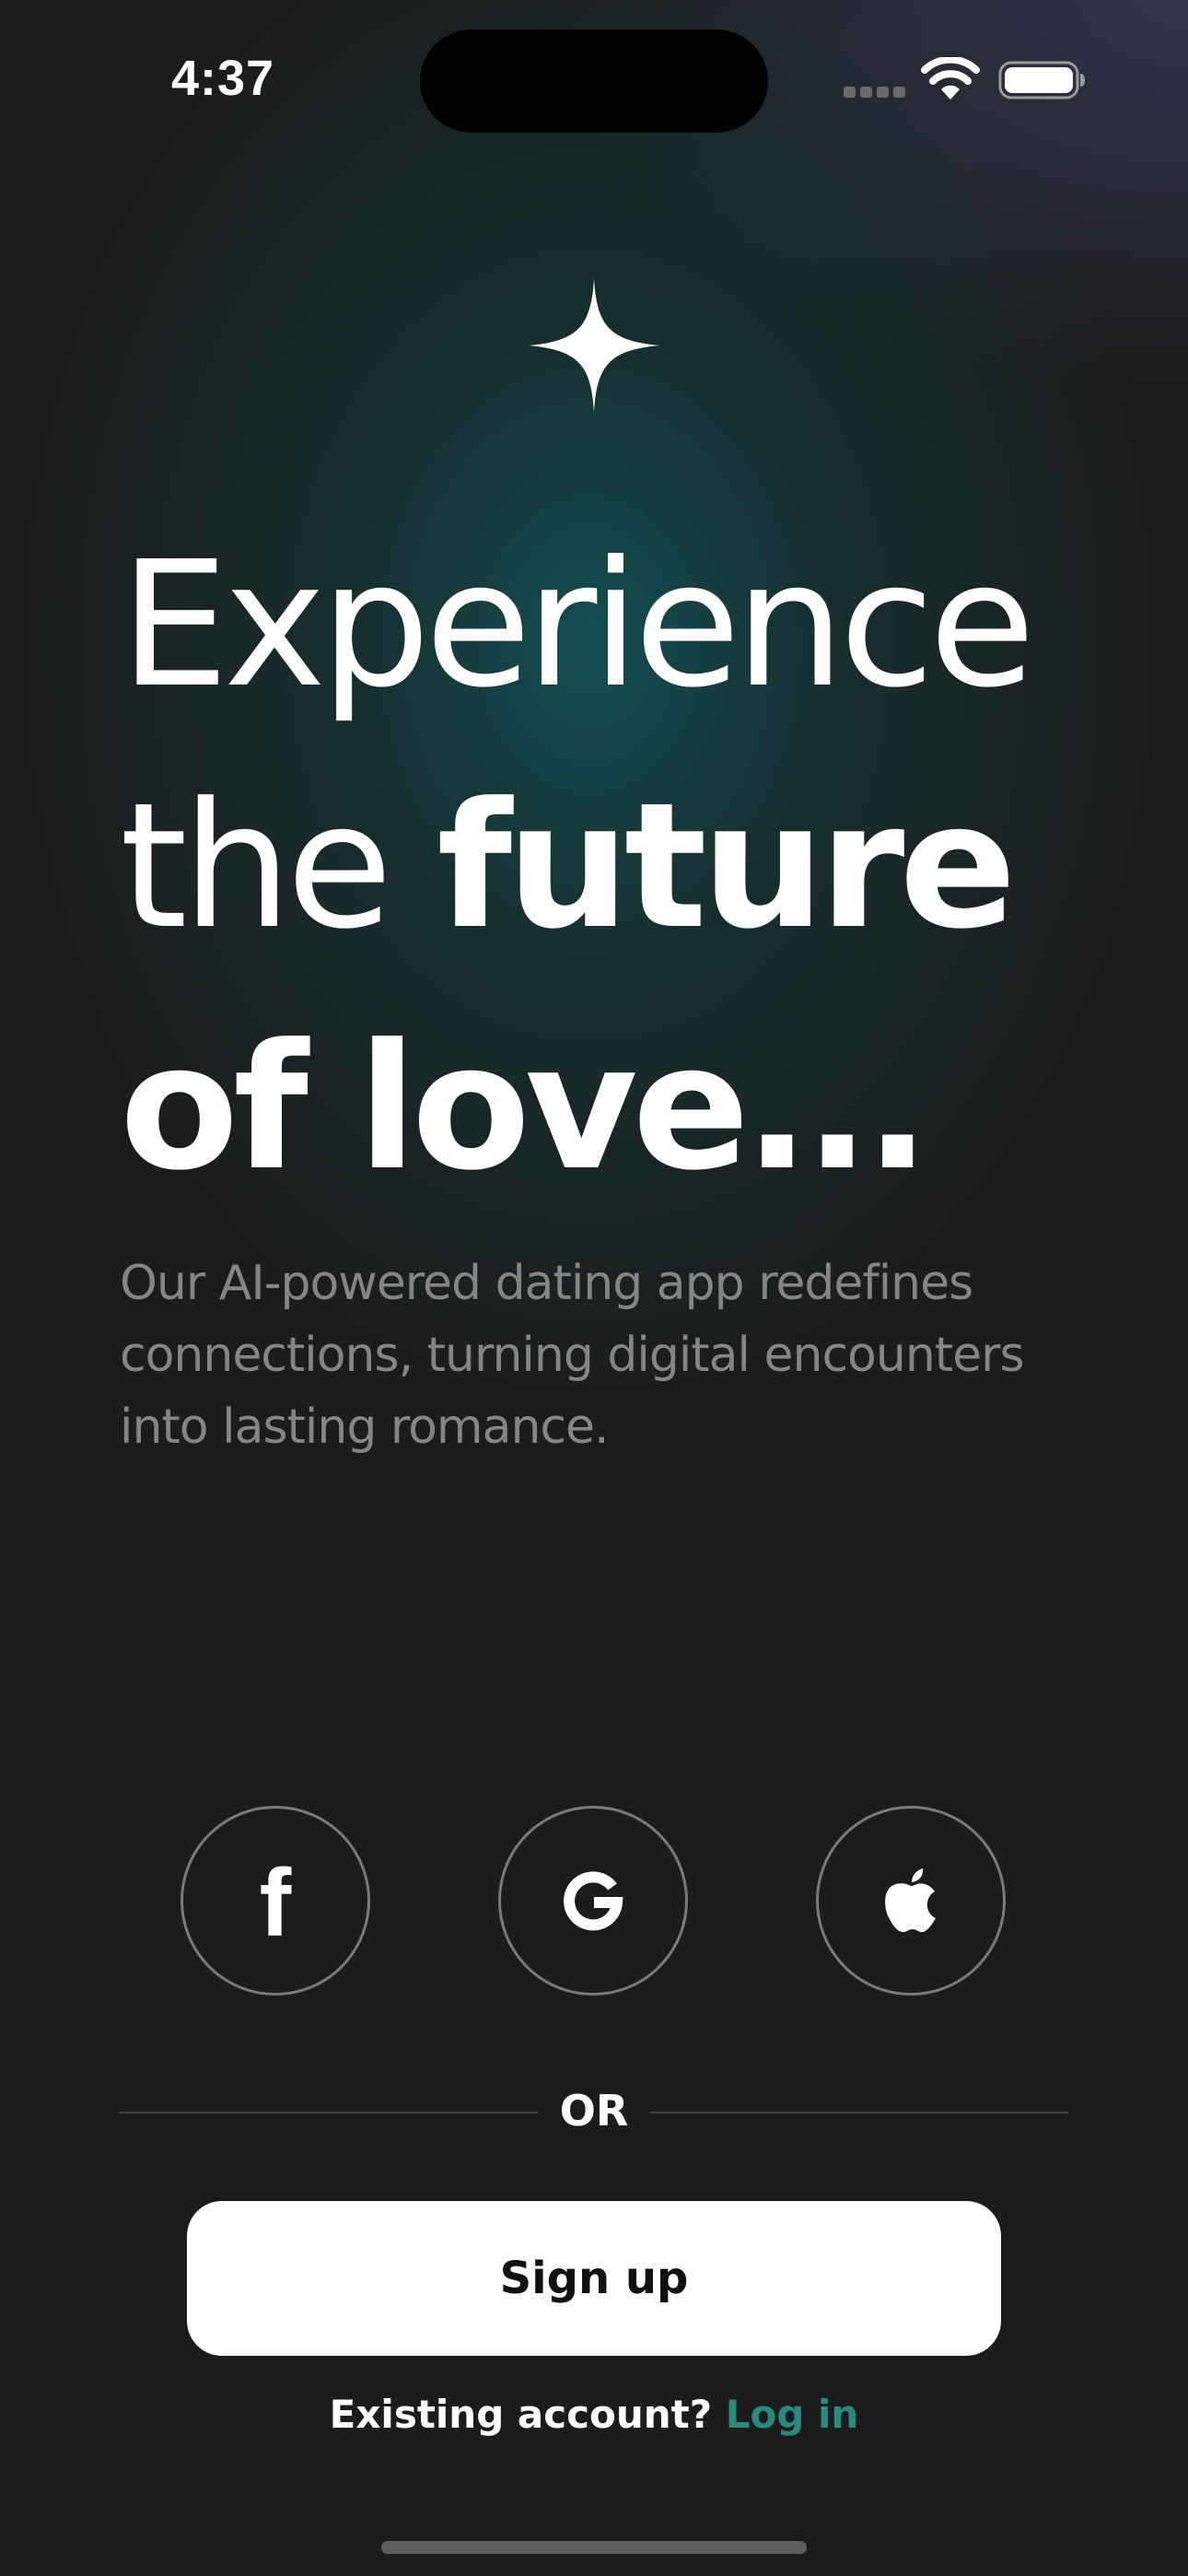  I want to click on google-login-button, so click(593, 1901).